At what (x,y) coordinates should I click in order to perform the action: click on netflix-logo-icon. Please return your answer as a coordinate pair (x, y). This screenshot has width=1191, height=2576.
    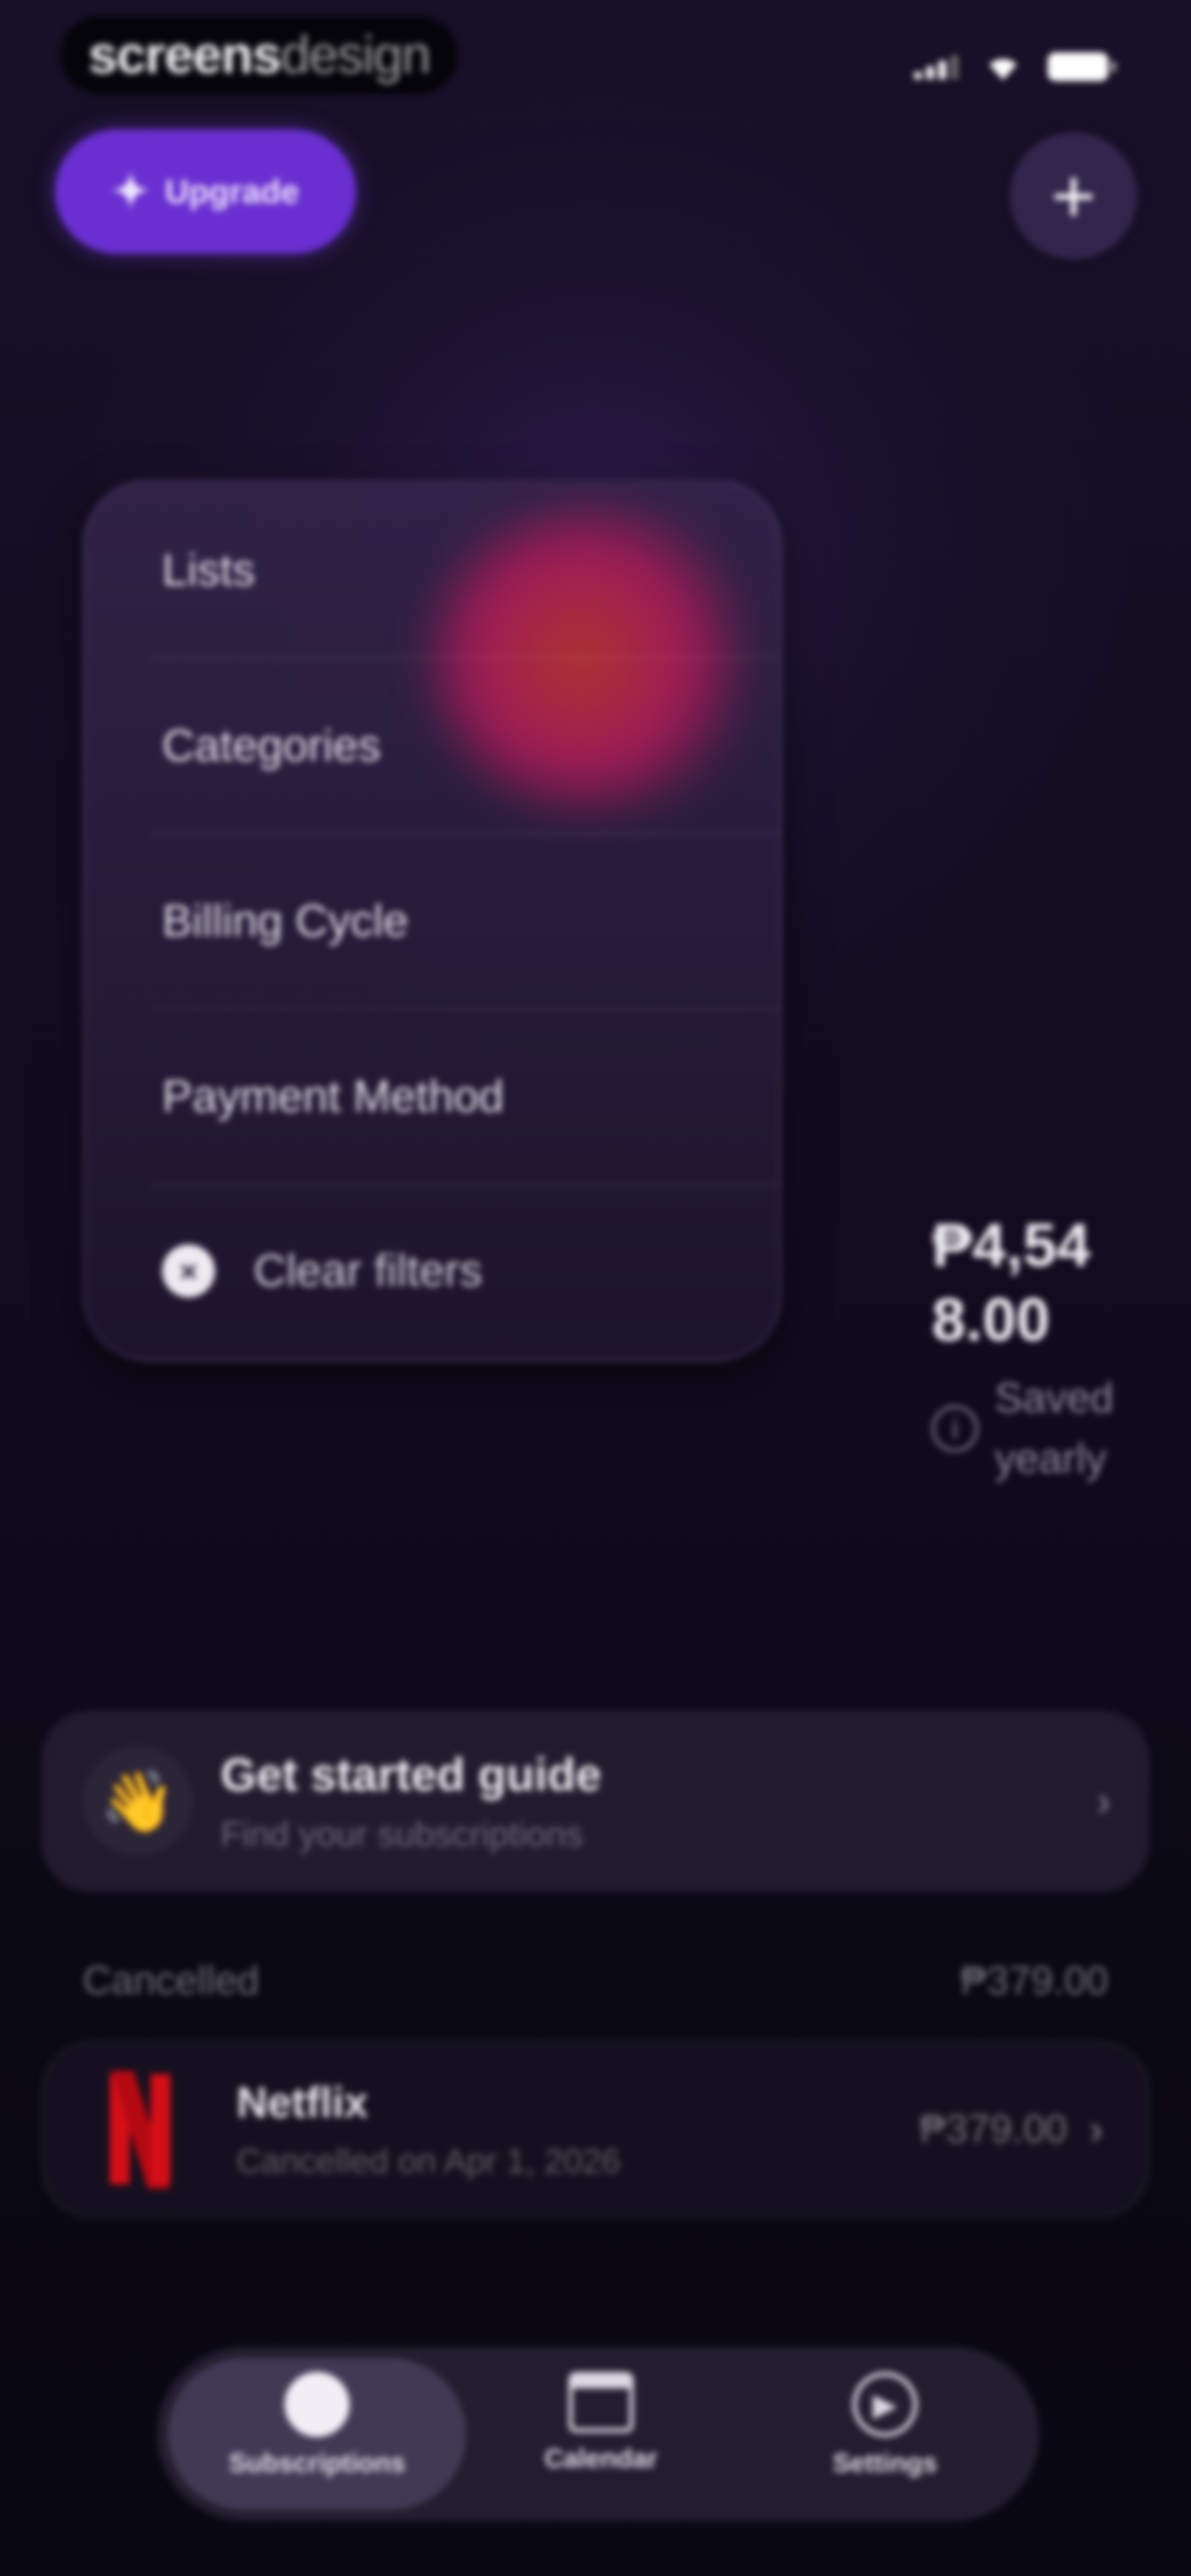
    Looking at the image, I should click on (140, 2130).